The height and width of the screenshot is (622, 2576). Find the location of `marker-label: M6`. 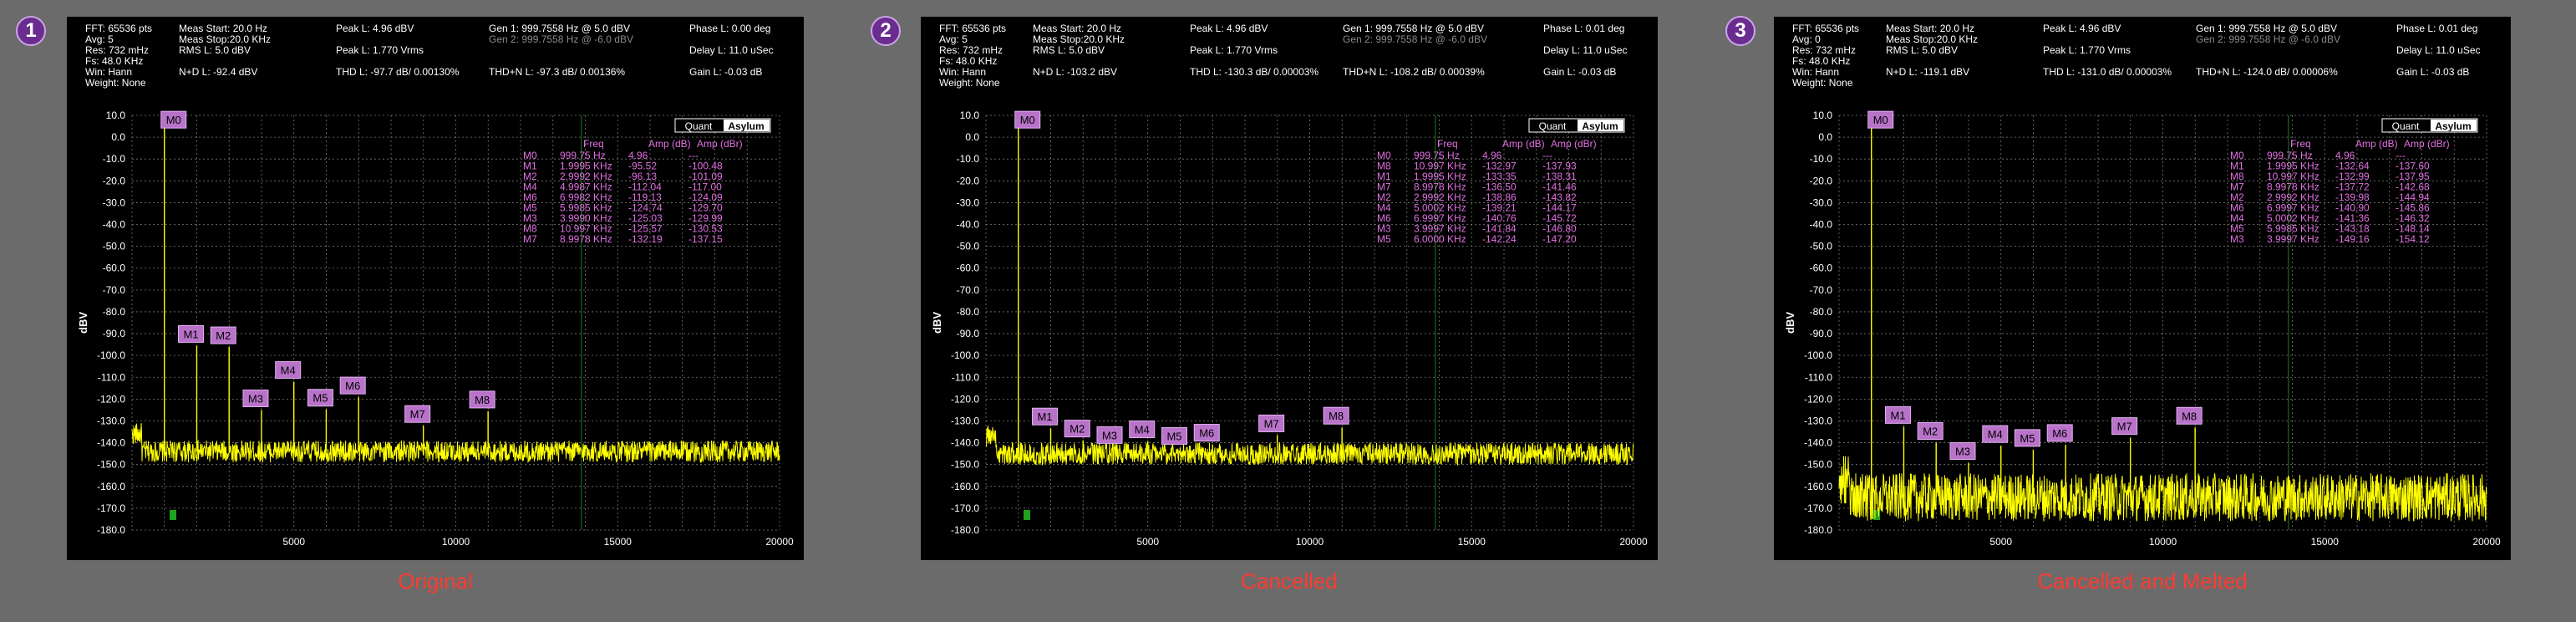

marker-label: M6 is located at coordinates (2059, 433).